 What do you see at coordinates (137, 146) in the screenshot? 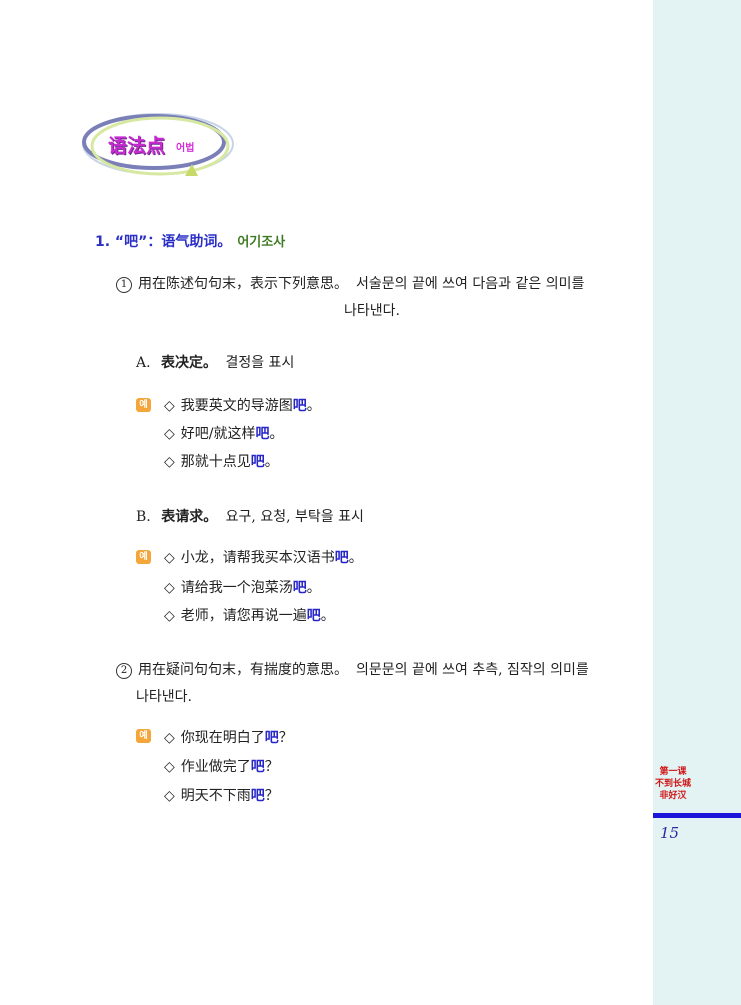
I see `logo-title-zh: 语法点` at bounding box center [137, 146].